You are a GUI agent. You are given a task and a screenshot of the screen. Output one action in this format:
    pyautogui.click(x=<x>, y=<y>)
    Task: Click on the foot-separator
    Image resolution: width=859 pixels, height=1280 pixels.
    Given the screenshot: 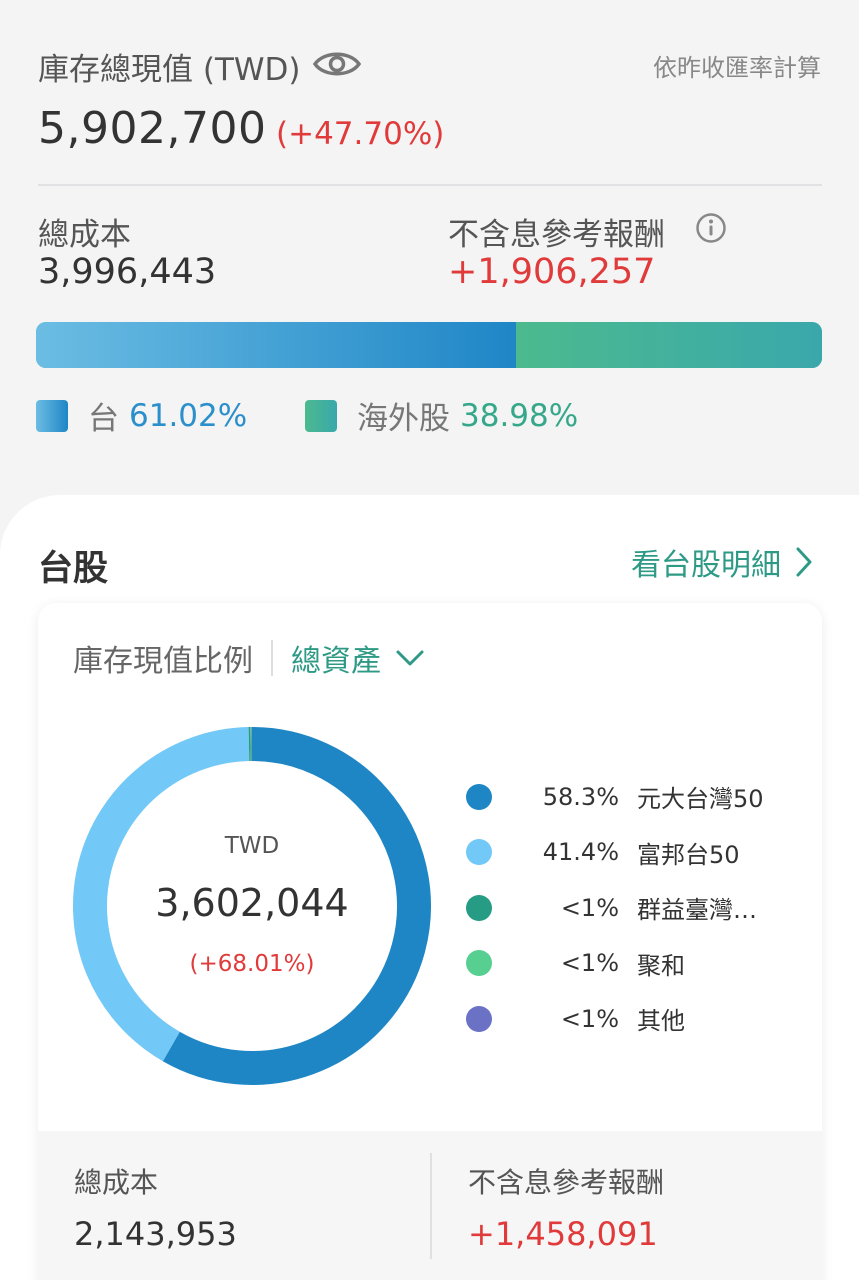 What is the action you would take?
    pyautogui.click(x=431, y=1206)
    